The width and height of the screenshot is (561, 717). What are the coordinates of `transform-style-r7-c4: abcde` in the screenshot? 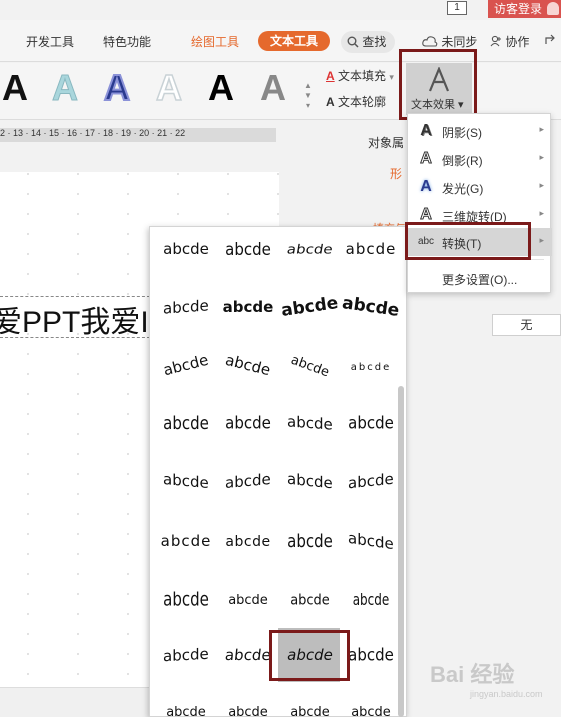 It's located at (371, 599).